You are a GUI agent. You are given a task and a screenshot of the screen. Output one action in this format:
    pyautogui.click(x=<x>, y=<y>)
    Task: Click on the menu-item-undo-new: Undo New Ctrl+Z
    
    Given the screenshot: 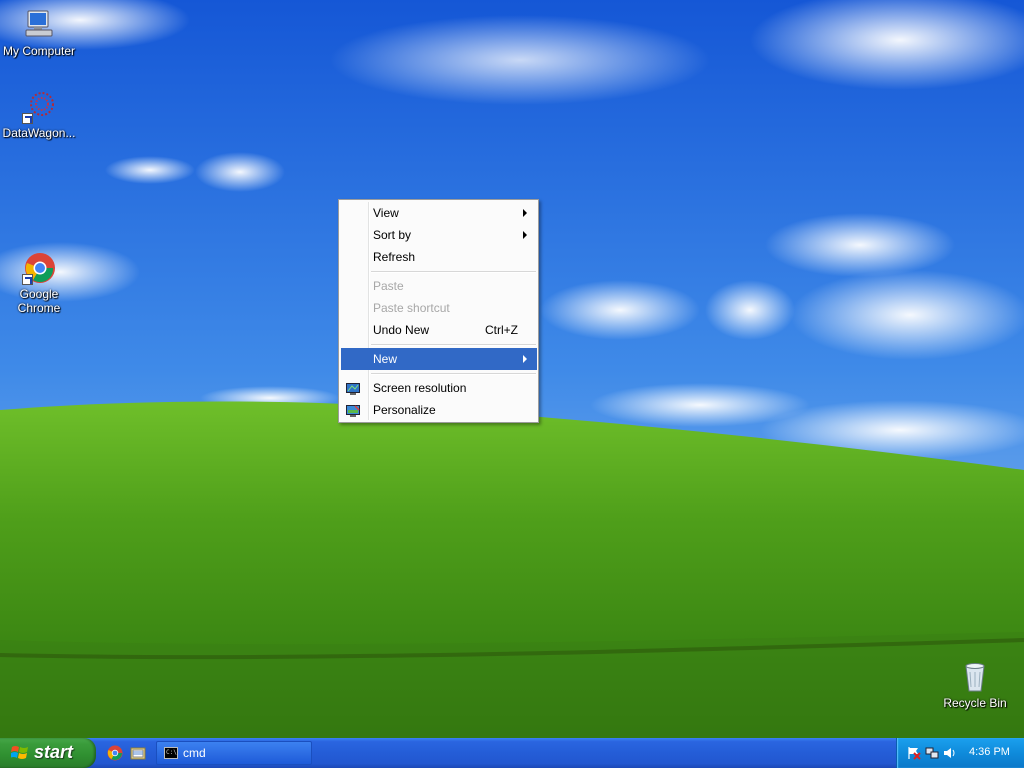 What is the action you would take?
    pyautogui.click(x=439, y=330)
    